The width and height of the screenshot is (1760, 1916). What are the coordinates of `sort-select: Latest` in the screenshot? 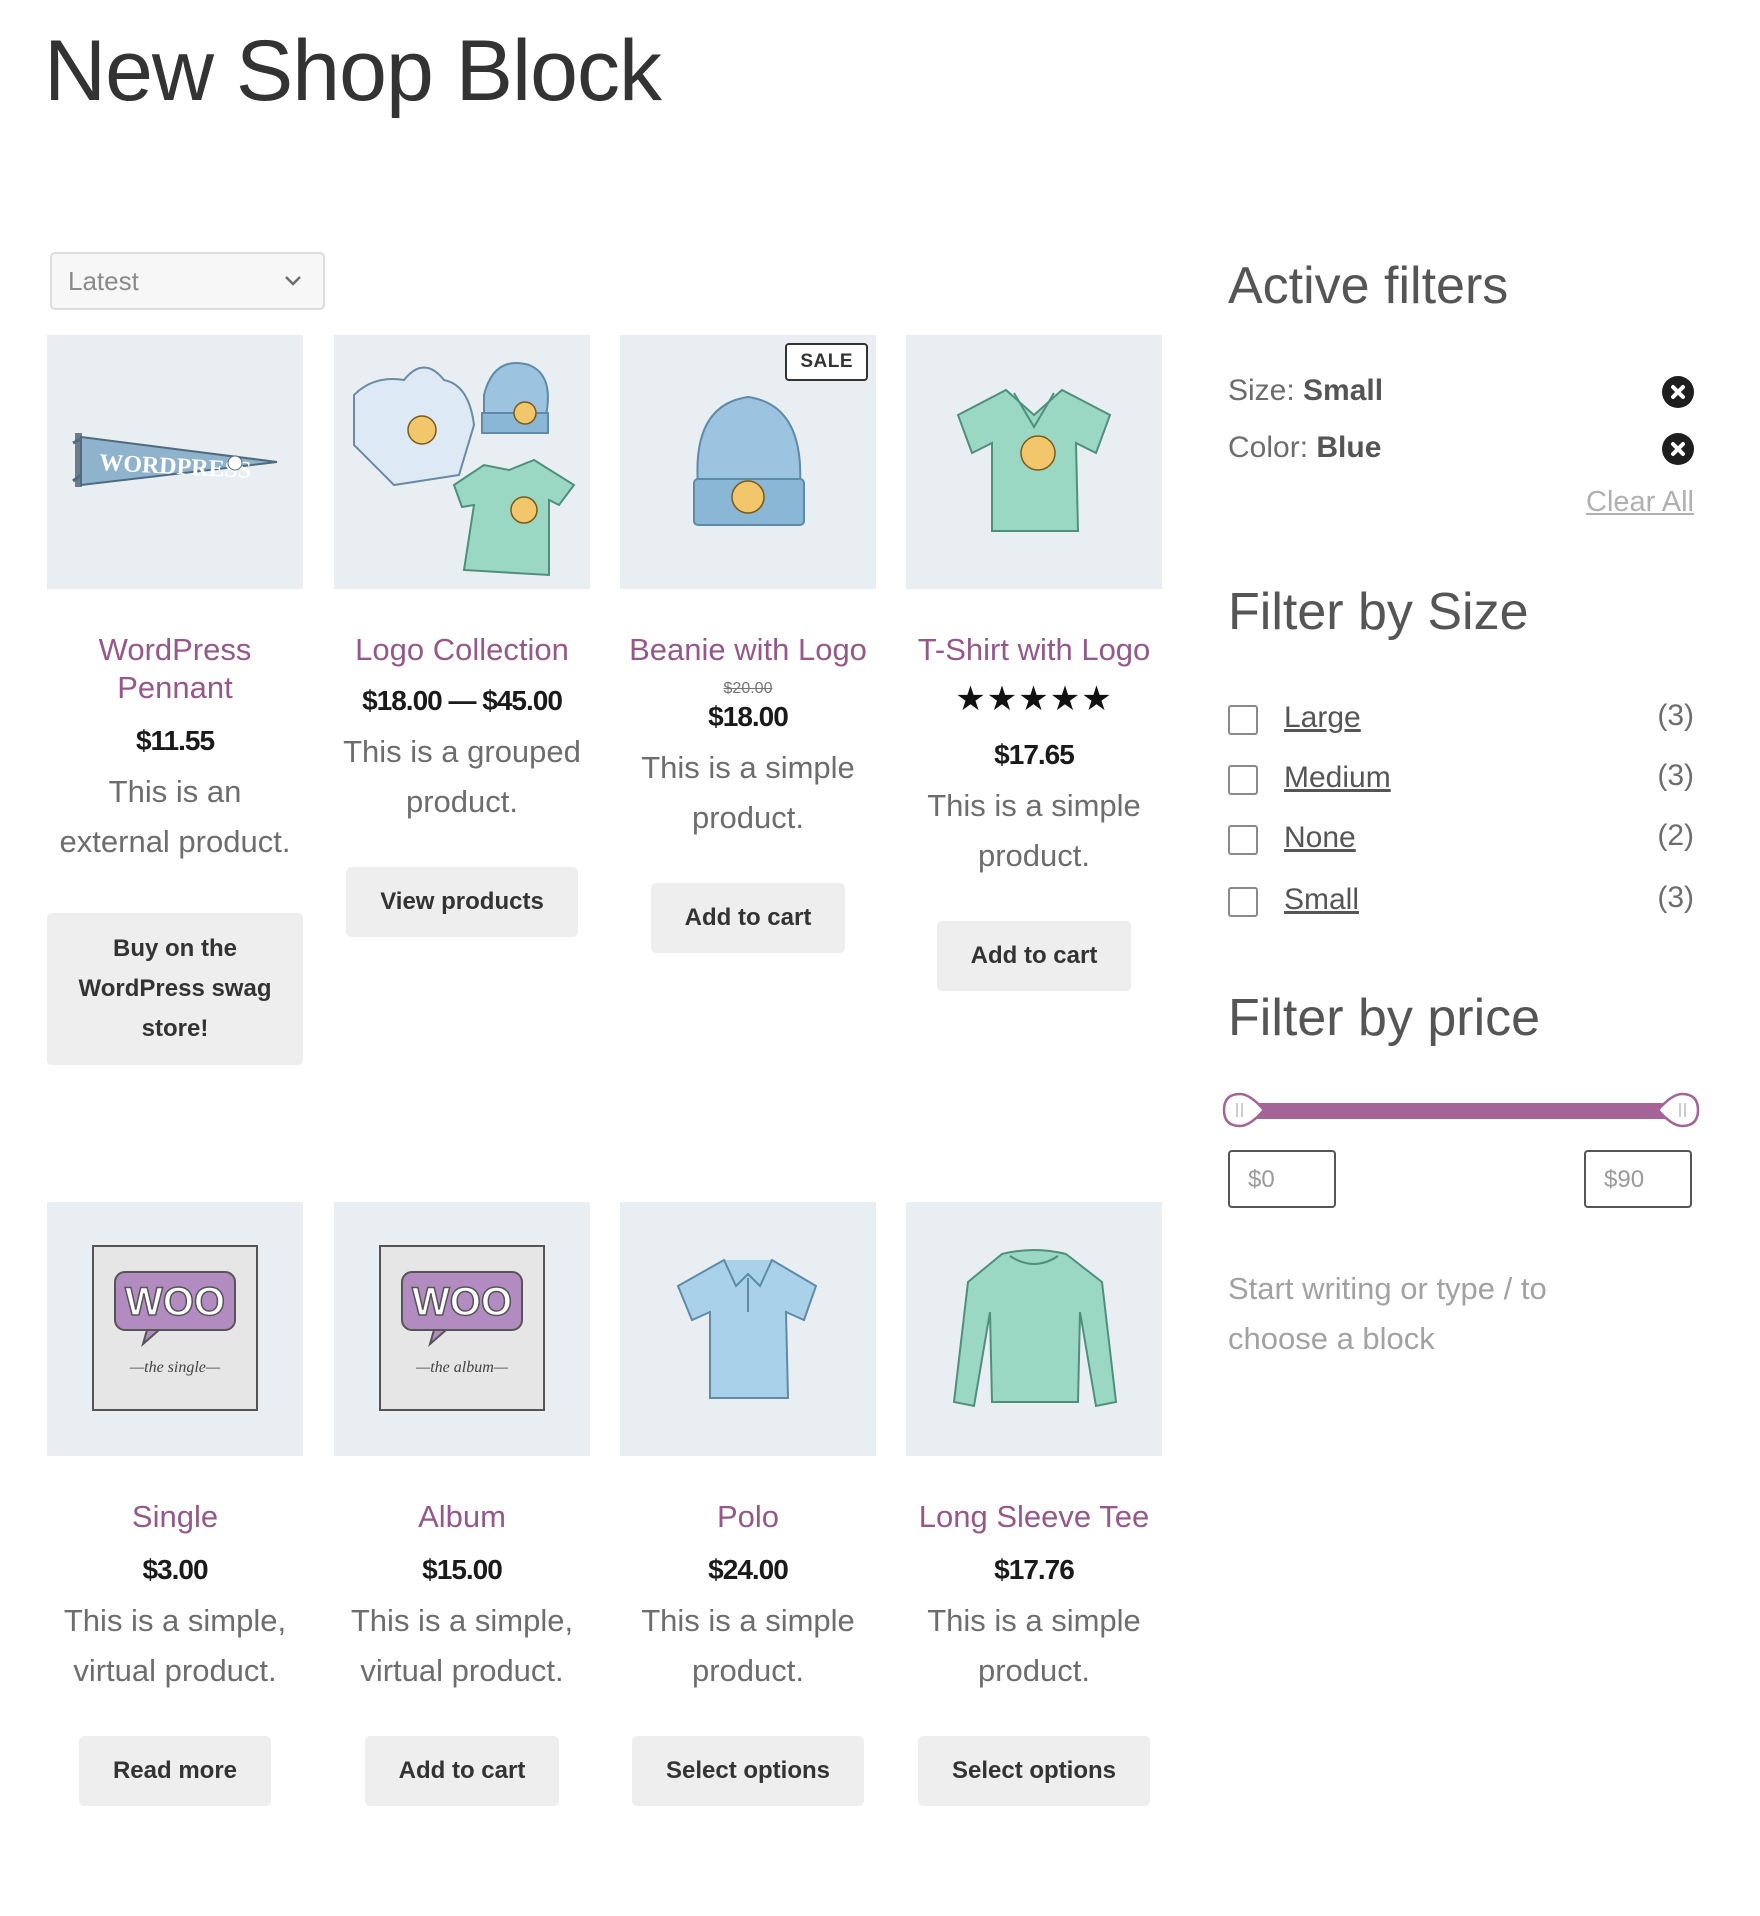 It's located at (187, 281).